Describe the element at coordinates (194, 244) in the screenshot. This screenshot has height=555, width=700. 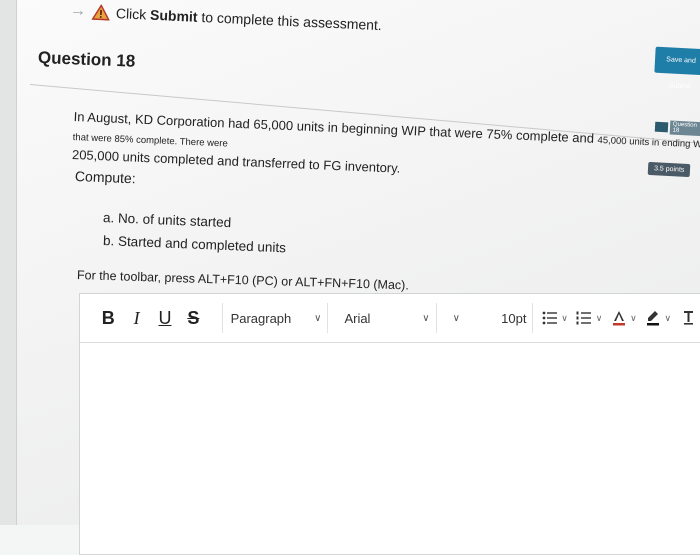
I see `compute-item-b: b. Started and completed units` at that location.